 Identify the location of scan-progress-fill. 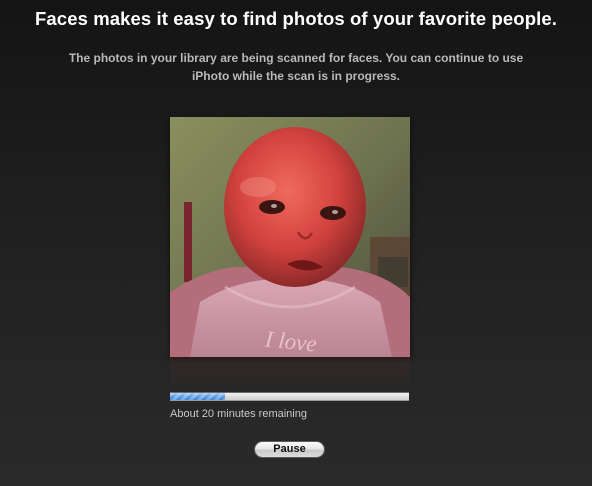
(197, 396).